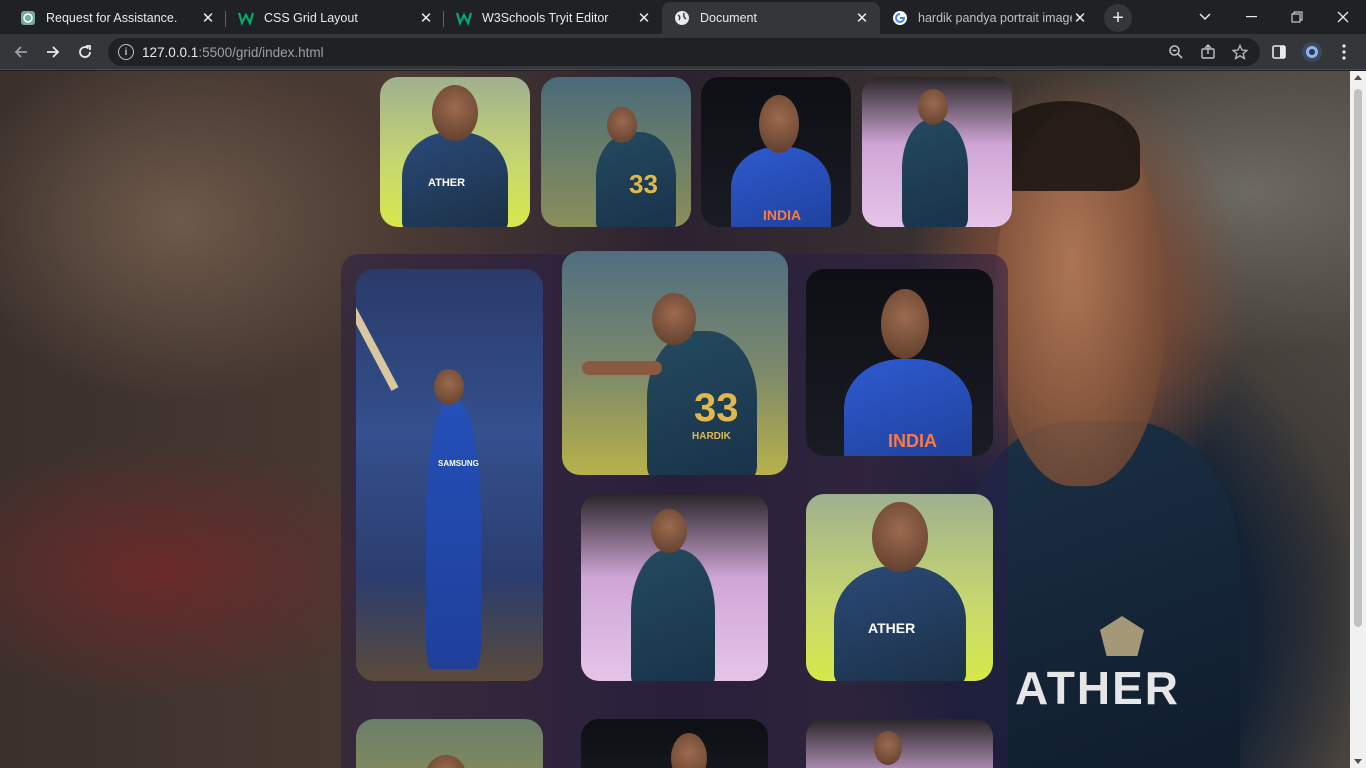  I want to click on minimize-button, so click(1251, 17).